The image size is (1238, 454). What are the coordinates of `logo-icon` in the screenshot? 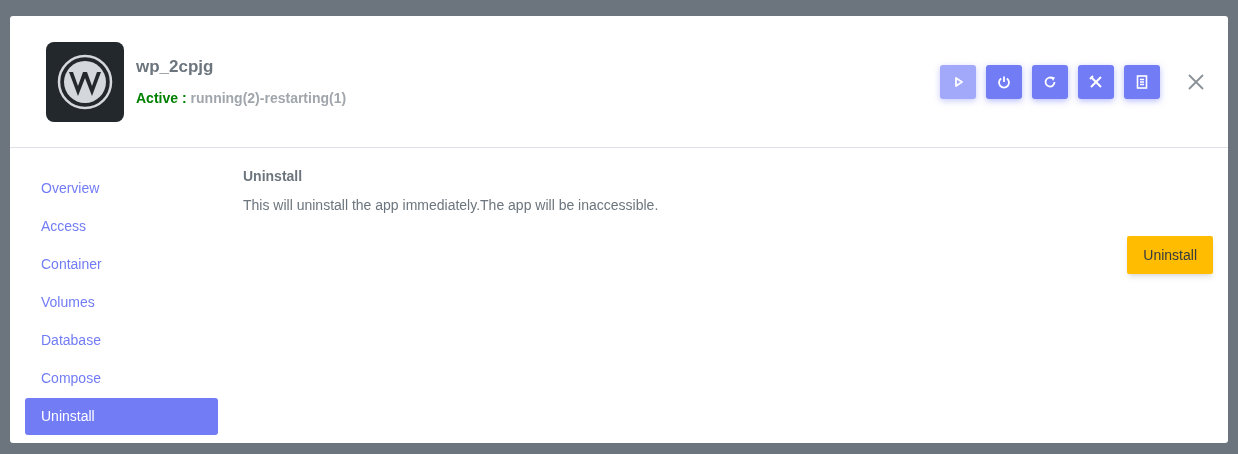 It's located at (85, 81).